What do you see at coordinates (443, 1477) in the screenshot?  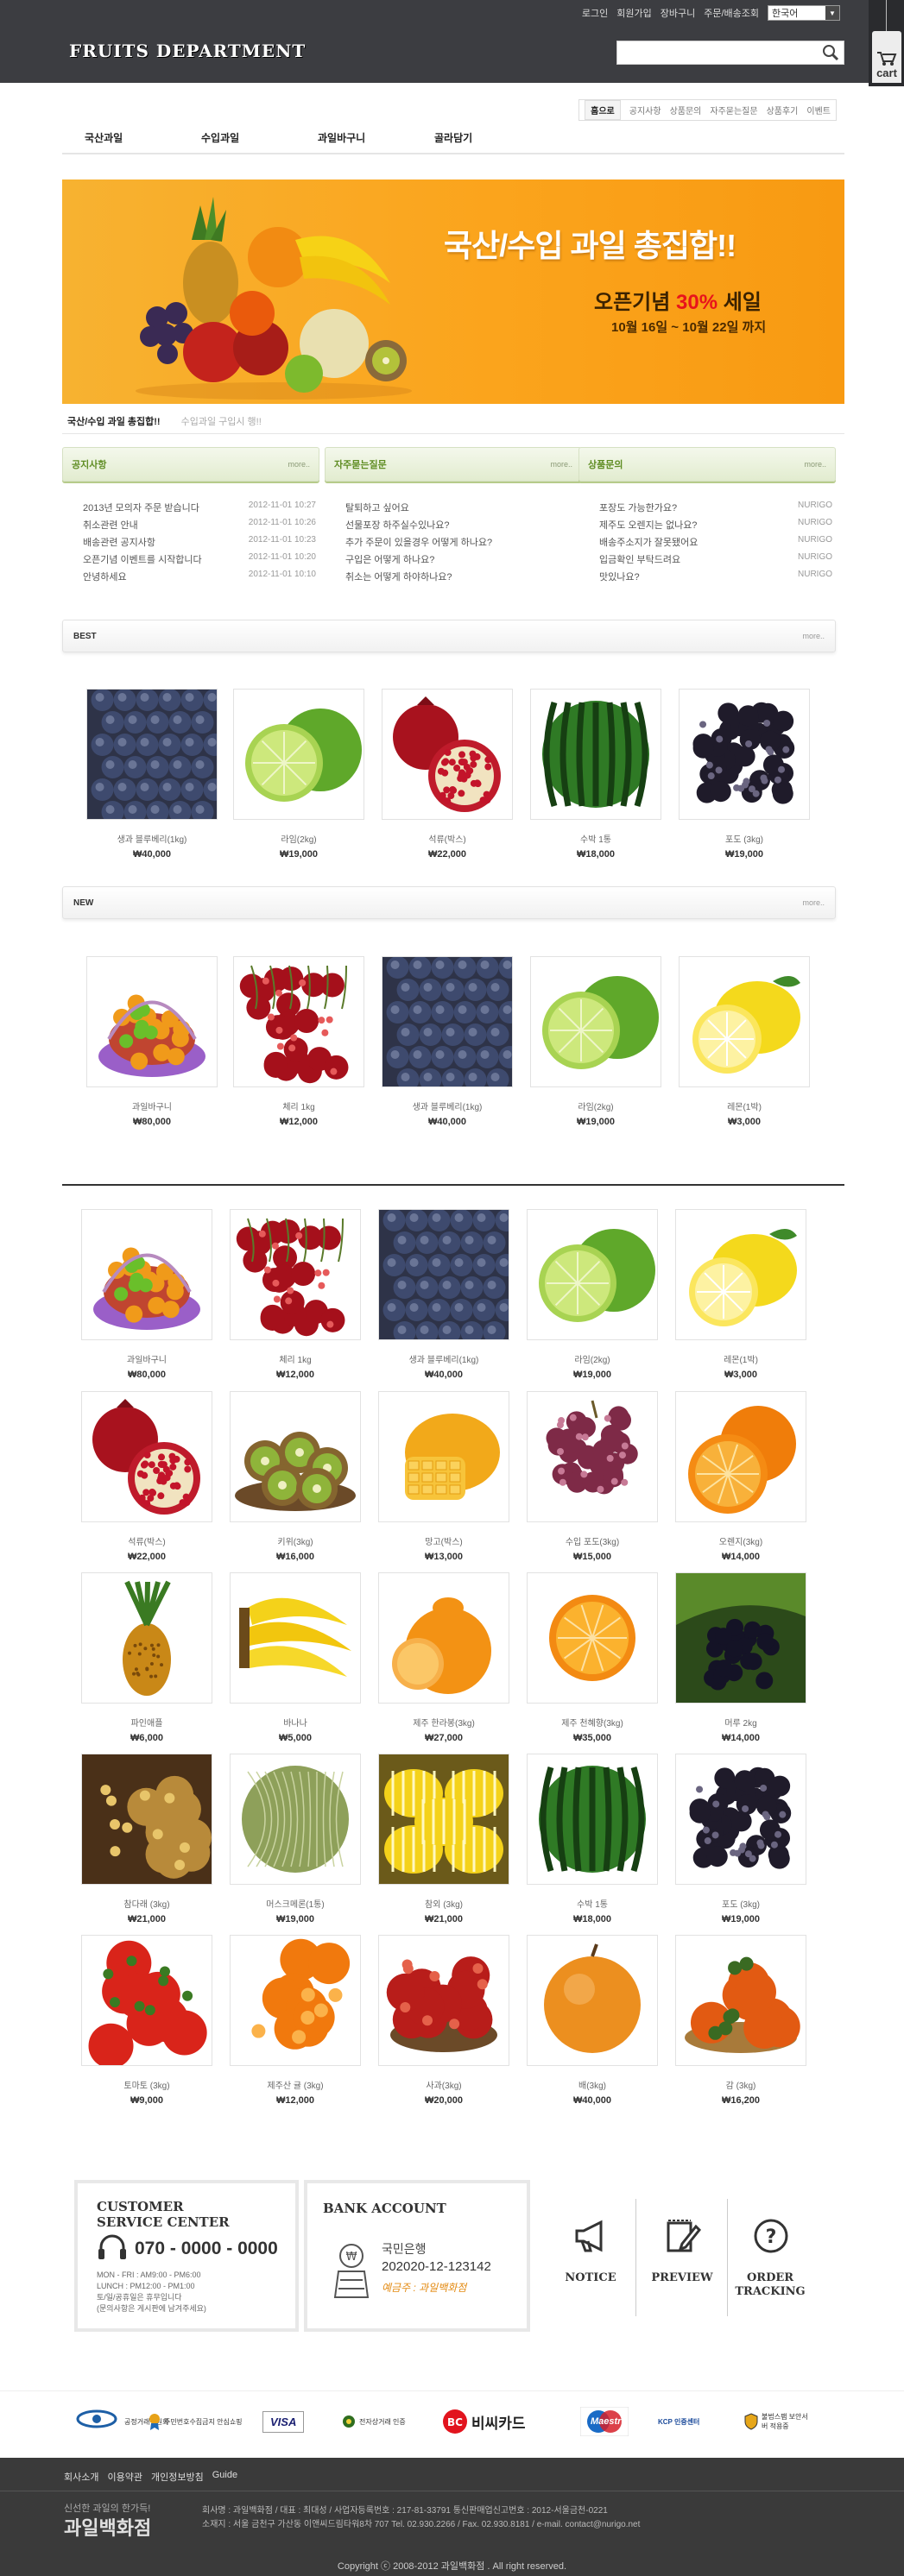 I see `product-card: 망고(박스) ₩13,000` at bounding box center [443, 1477].